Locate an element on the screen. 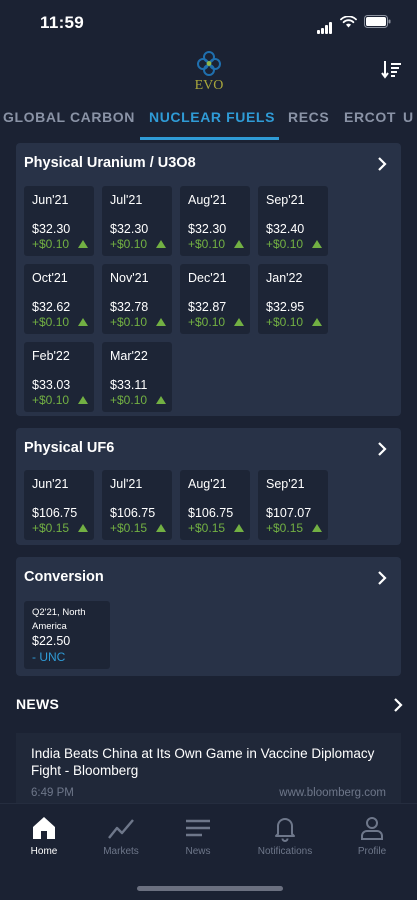 The width and height of the screenshot is (417, 900). tabbar-profile: Profile is located at coordinates (372, 835).